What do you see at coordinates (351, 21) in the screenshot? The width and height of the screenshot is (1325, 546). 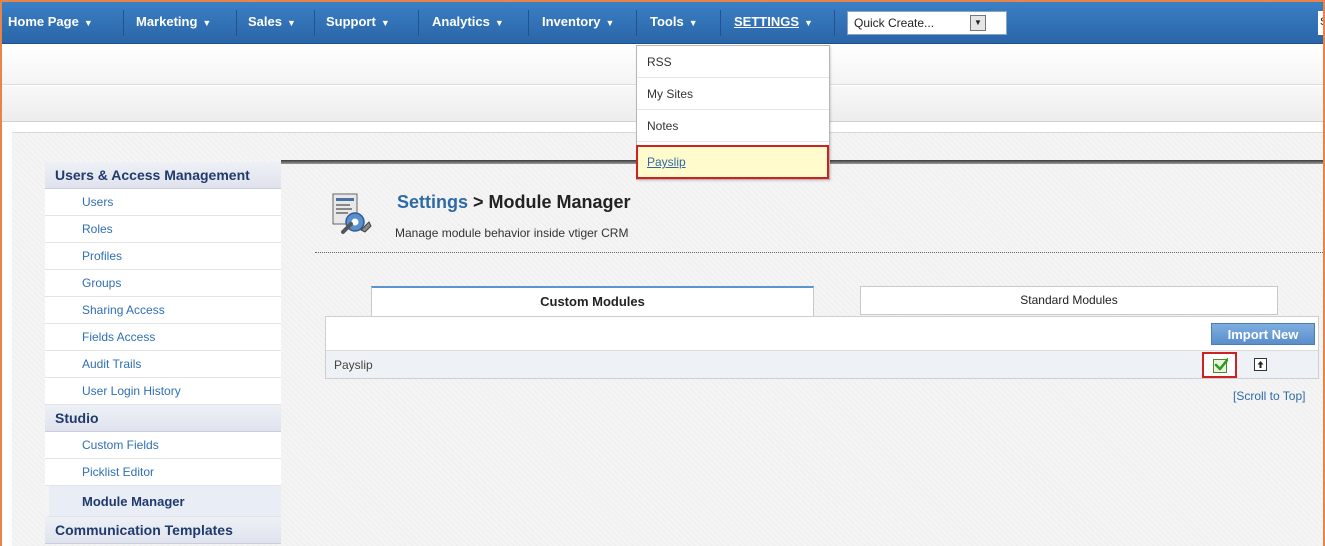 I see `nav-tab-label: Support` at bounding box center [351, 21].